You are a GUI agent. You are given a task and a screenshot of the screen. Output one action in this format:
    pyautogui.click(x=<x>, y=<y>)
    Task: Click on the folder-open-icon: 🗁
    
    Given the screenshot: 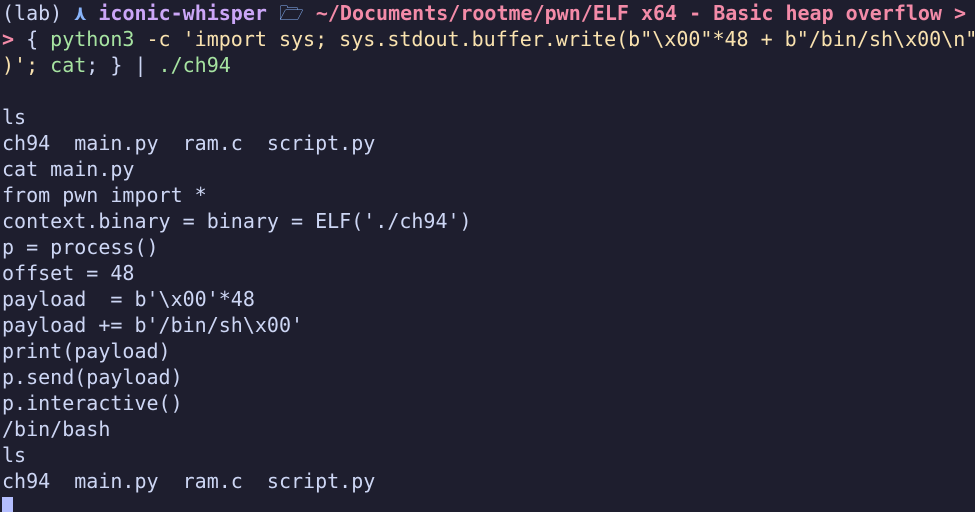 What is the action you would take?
    pyautogui.click(x=291, y=13)
    